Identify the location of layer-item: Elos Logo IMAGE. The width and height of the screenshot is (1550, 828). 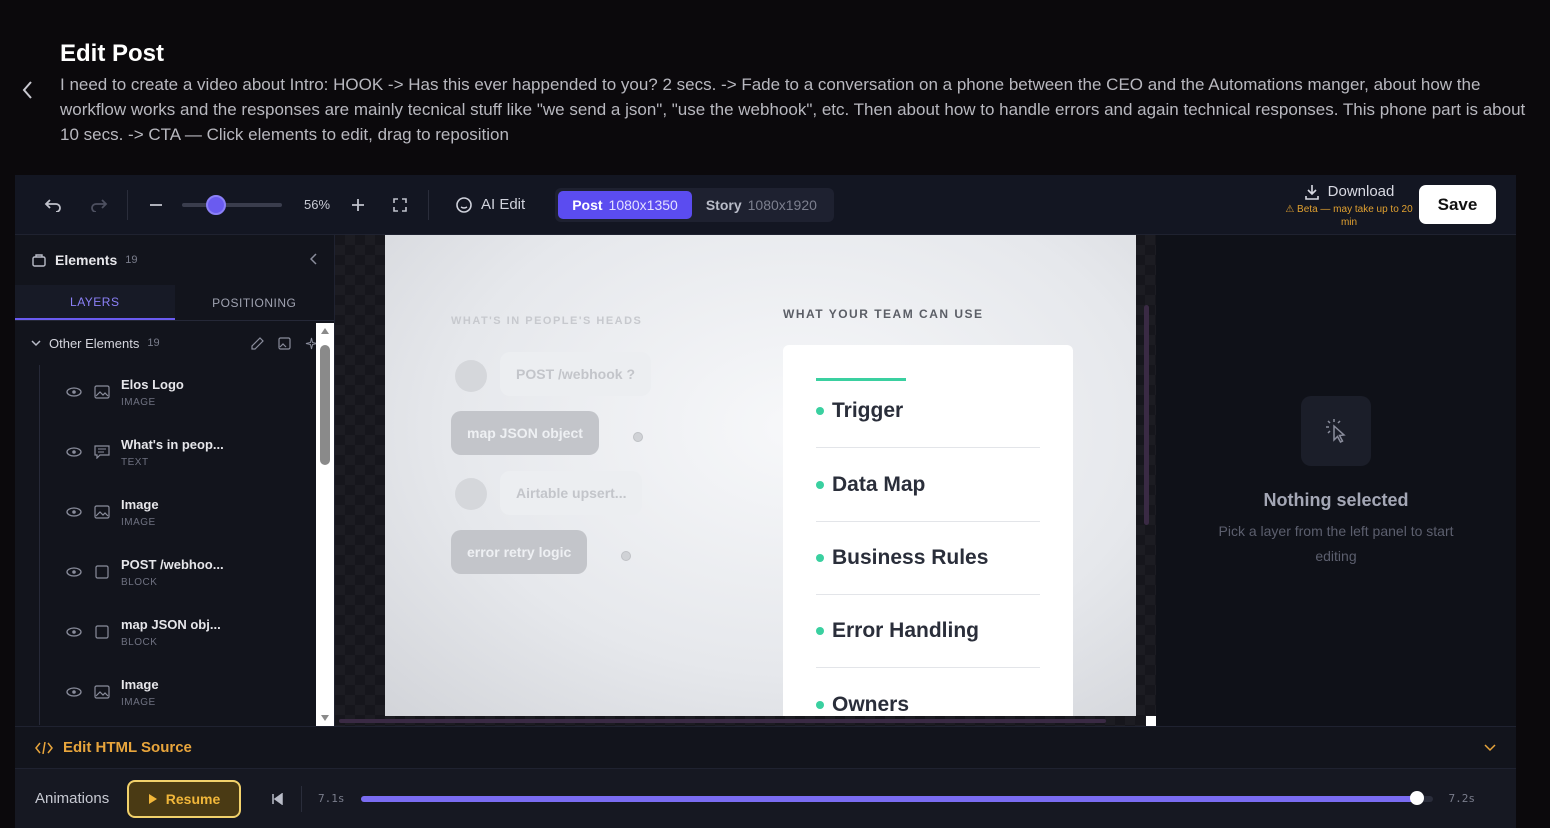
(174, 395).